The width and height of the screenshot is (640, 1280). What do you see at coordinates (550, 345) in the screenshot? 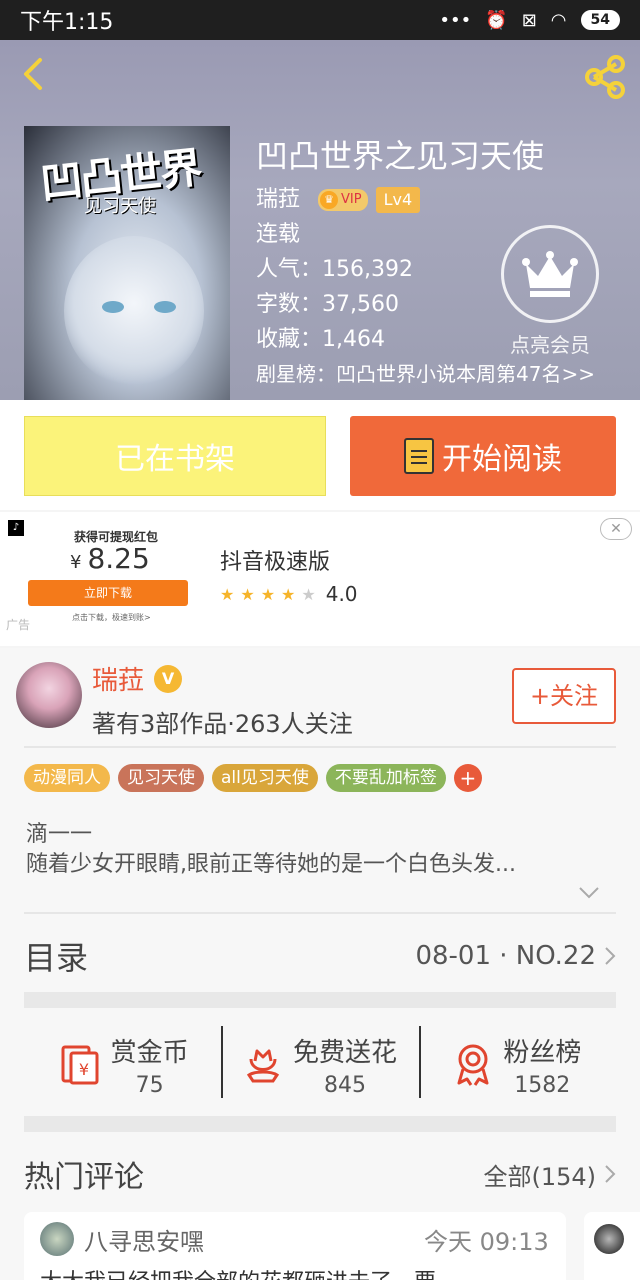
I see `member-label: 点亮会员` at bounding box center [550, 345].